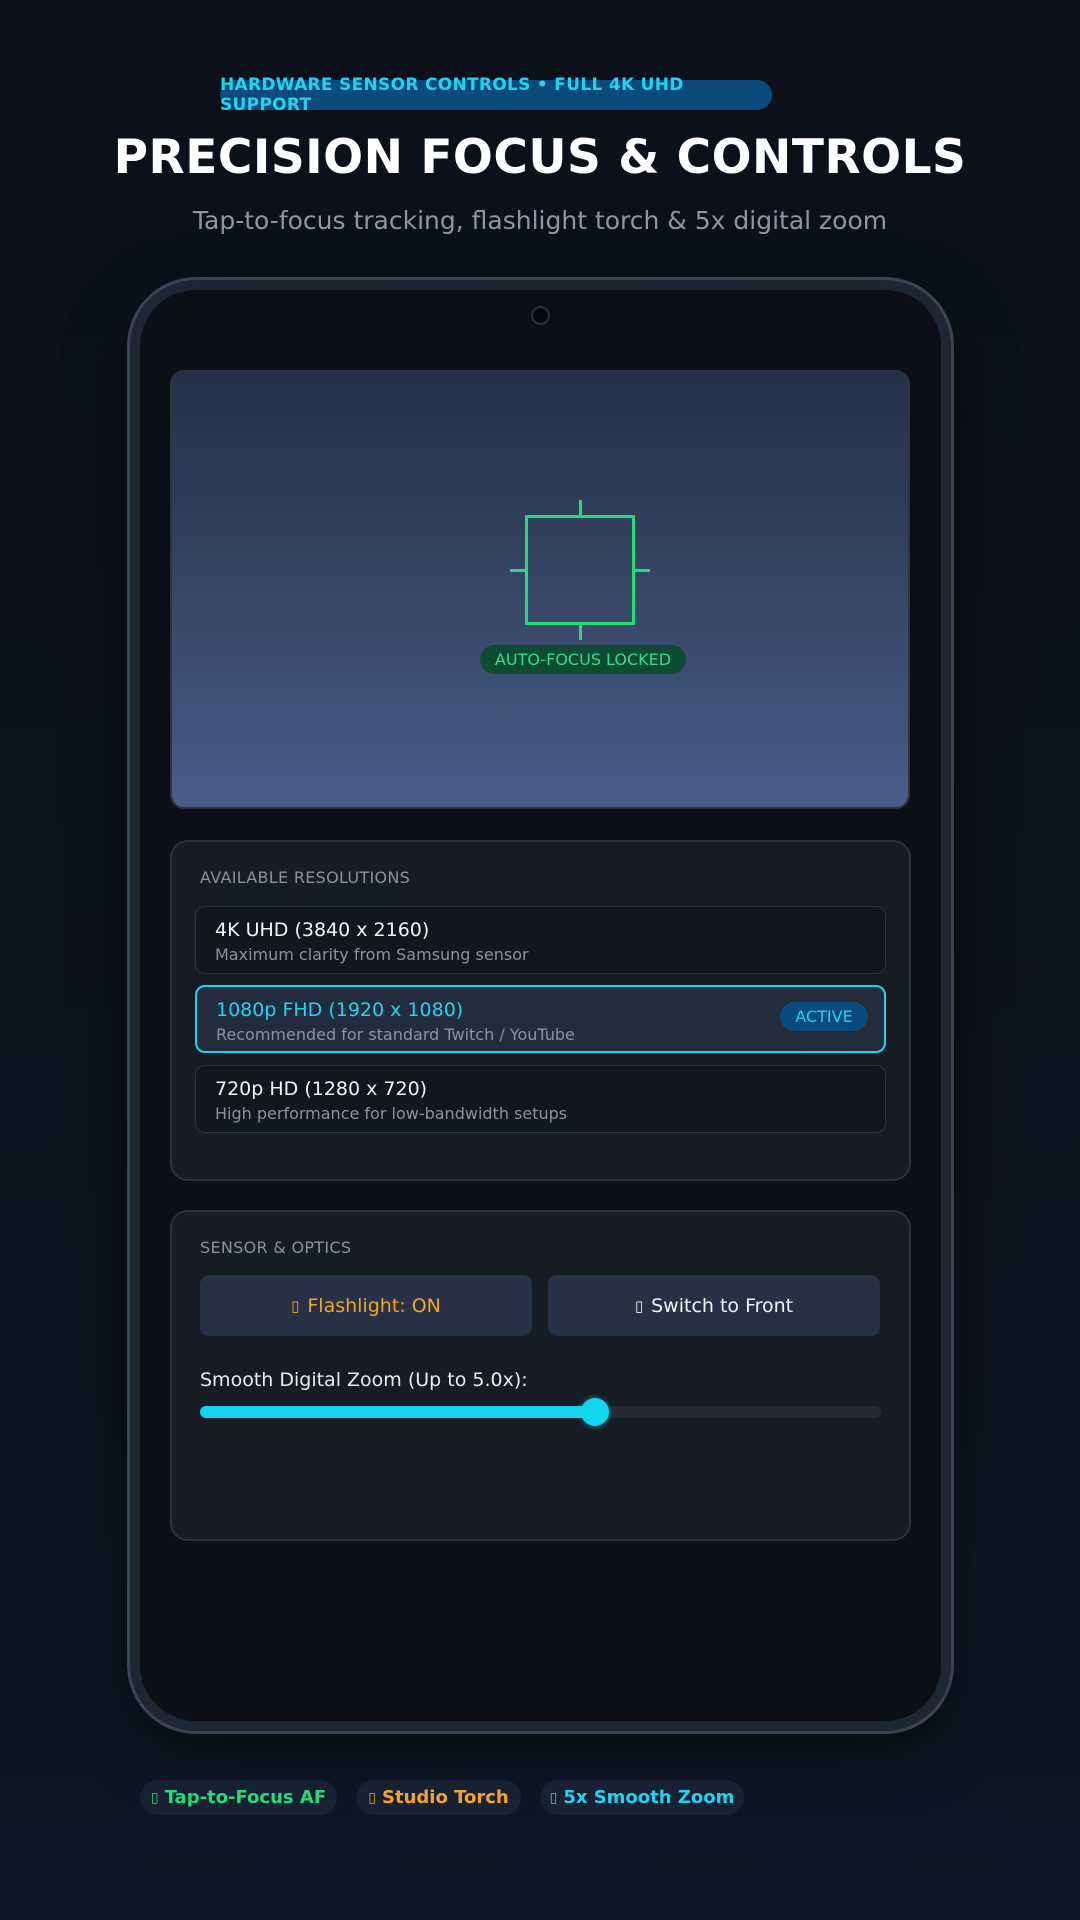  I want to click on flashlight-icon: ▯, so click(295, 1305).